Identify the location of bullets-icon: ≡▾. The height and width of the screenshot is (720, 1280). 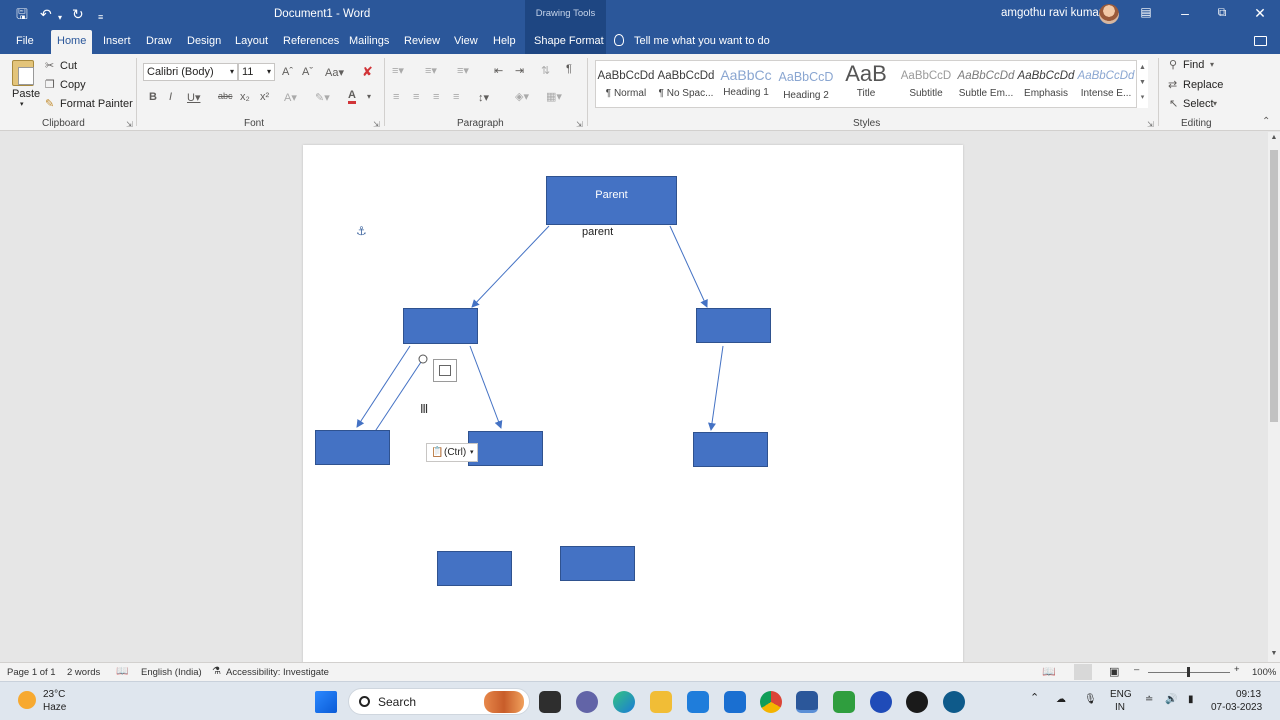
(398, 70).